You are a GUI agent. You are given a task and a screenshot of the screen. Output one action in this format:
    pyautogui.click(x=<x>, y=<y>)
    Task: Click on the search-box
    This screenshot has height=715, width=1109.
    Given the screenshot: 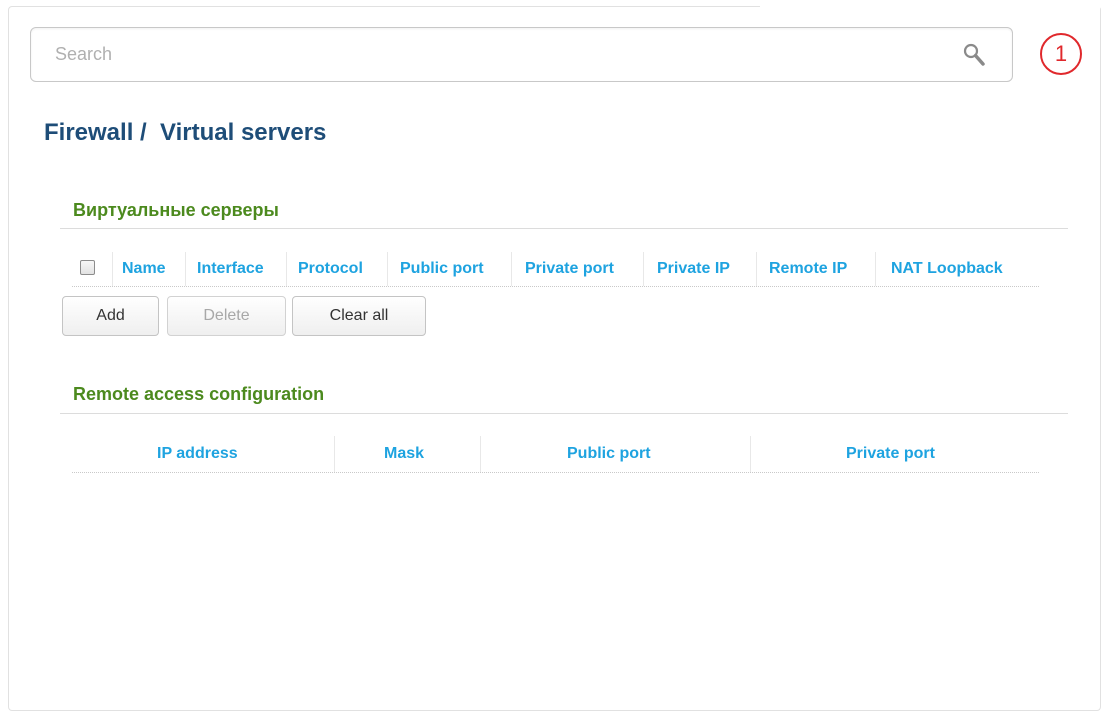 What is the action you would take?
    pyautogui.click(x=521, y=54)
    